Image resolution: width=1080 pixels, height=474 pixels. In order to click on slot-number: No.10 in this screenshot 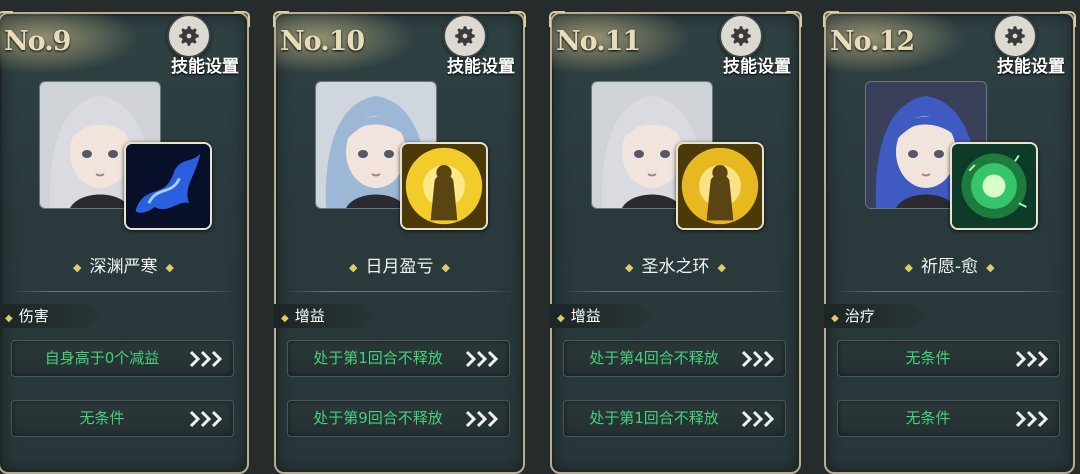, I will do `click(322, 41)`.